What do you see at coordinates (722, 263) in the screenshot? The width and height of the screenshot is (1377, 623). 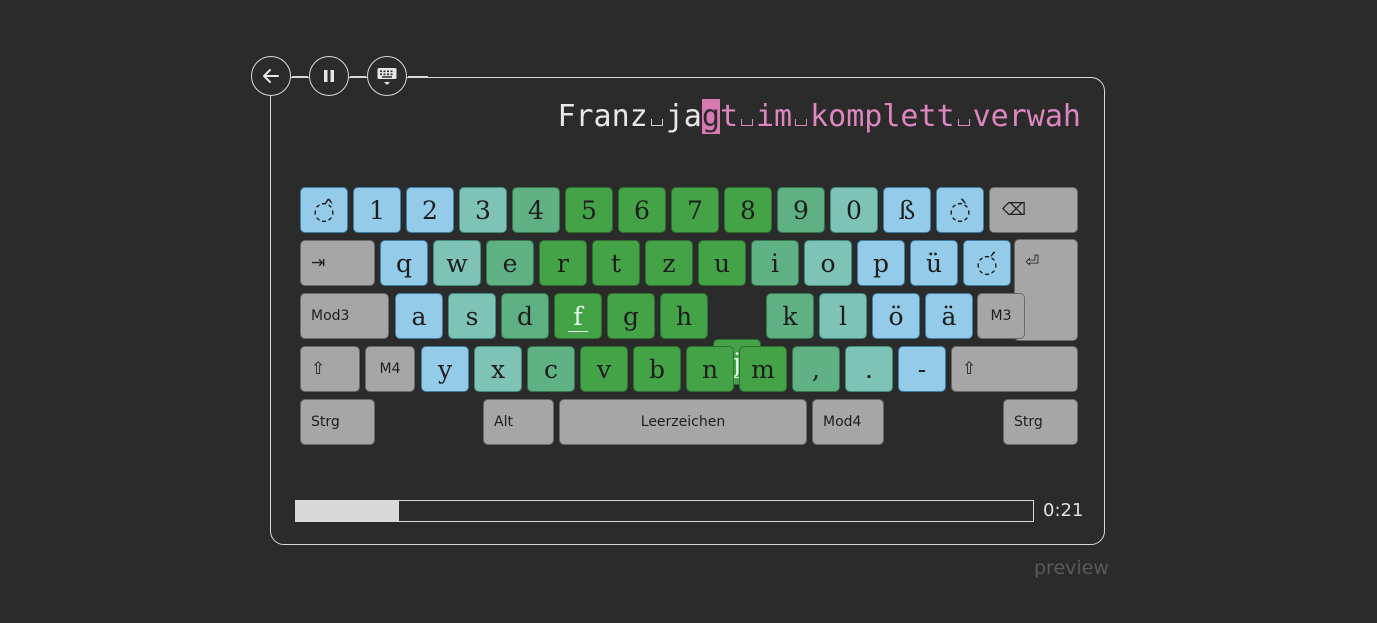 I see `key-u: u` at bounding box center [722, 263].